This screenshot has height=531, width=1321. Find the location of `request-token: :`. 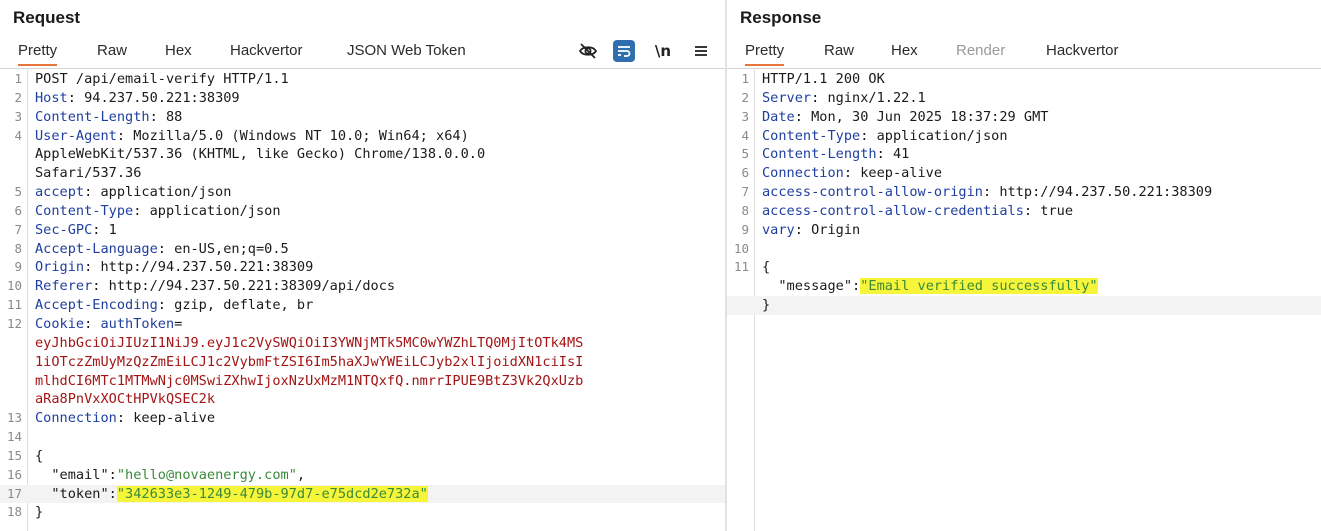

request-token: : is located at coordinates (92, 323).